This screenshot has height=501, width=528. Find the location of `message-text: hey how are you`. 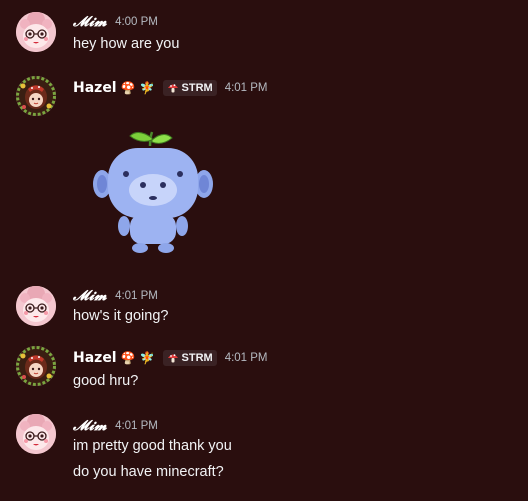

message-text: hey how are you is located at coordinates (126, 44).